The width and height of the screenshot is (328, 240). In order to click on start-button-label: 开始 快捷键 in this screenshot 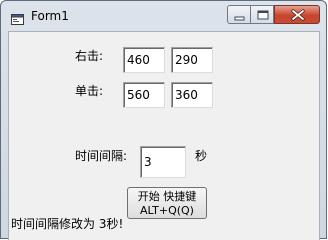, I will do `click(167, 196)`.